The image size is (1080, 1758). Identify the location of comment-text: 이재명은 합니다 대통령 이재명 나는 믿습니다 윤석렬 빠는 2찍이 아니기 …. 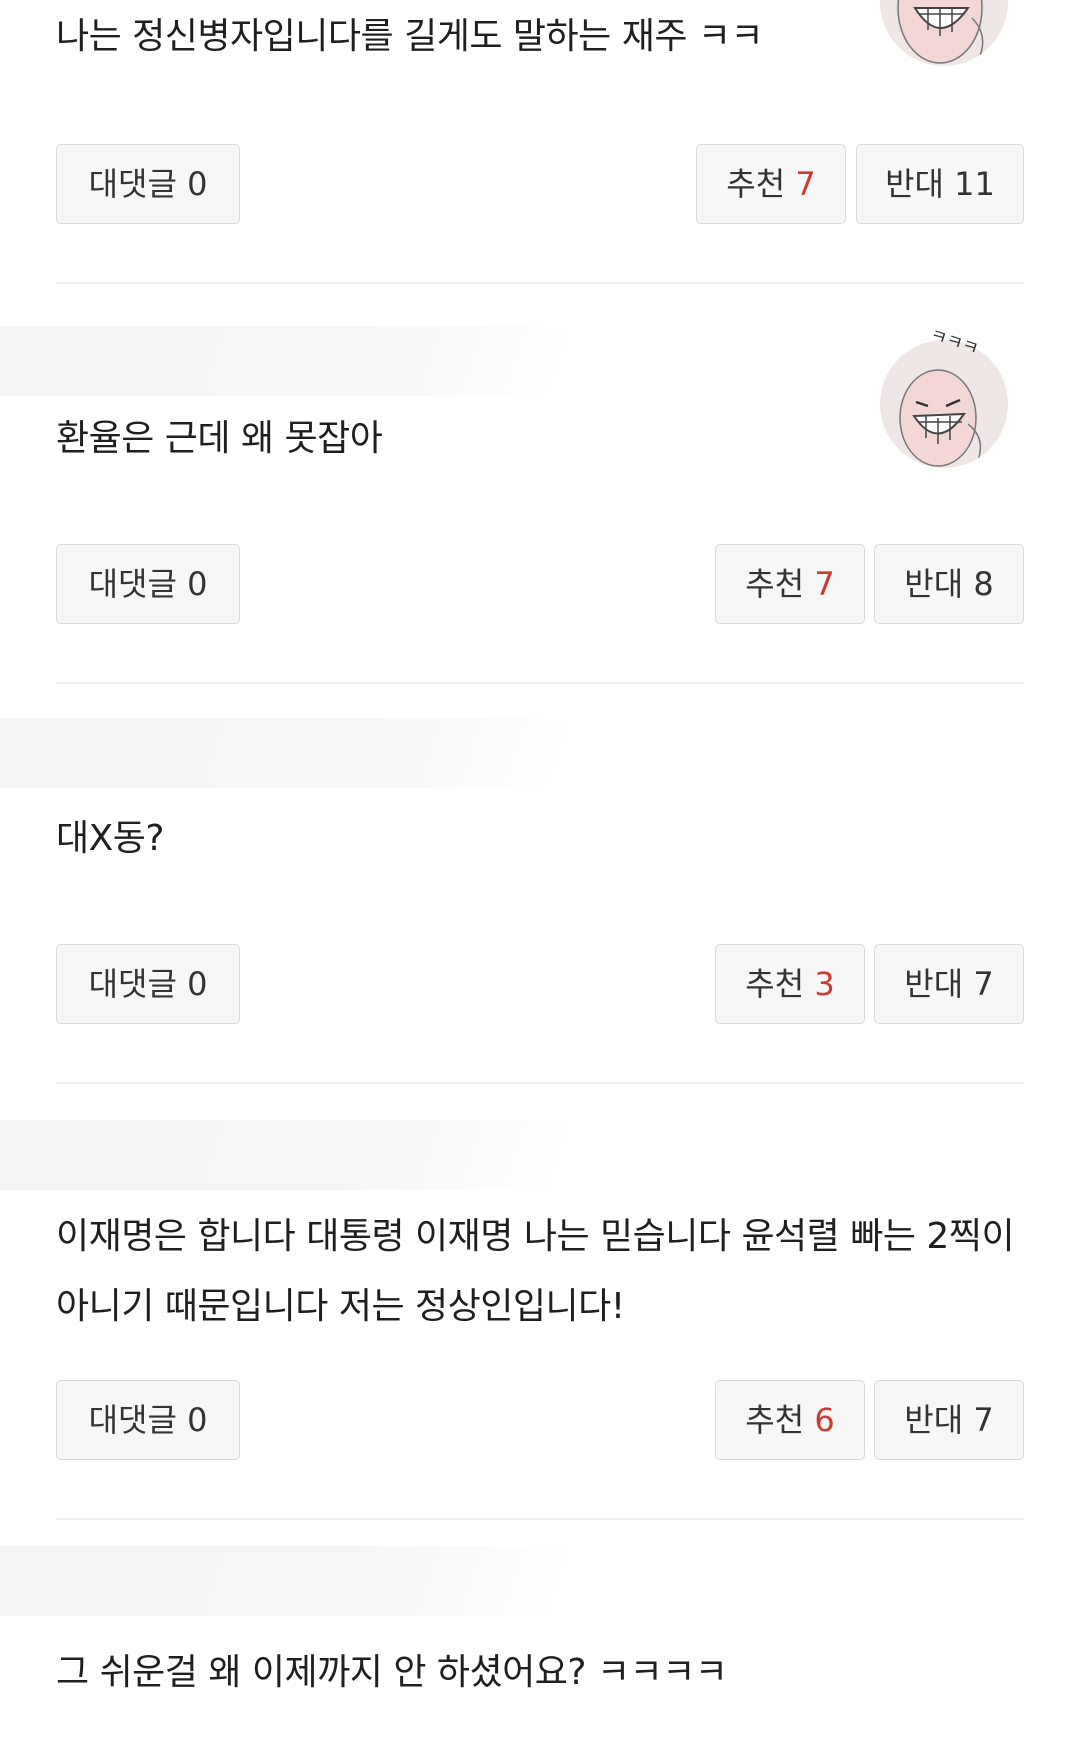
(535, 1271).